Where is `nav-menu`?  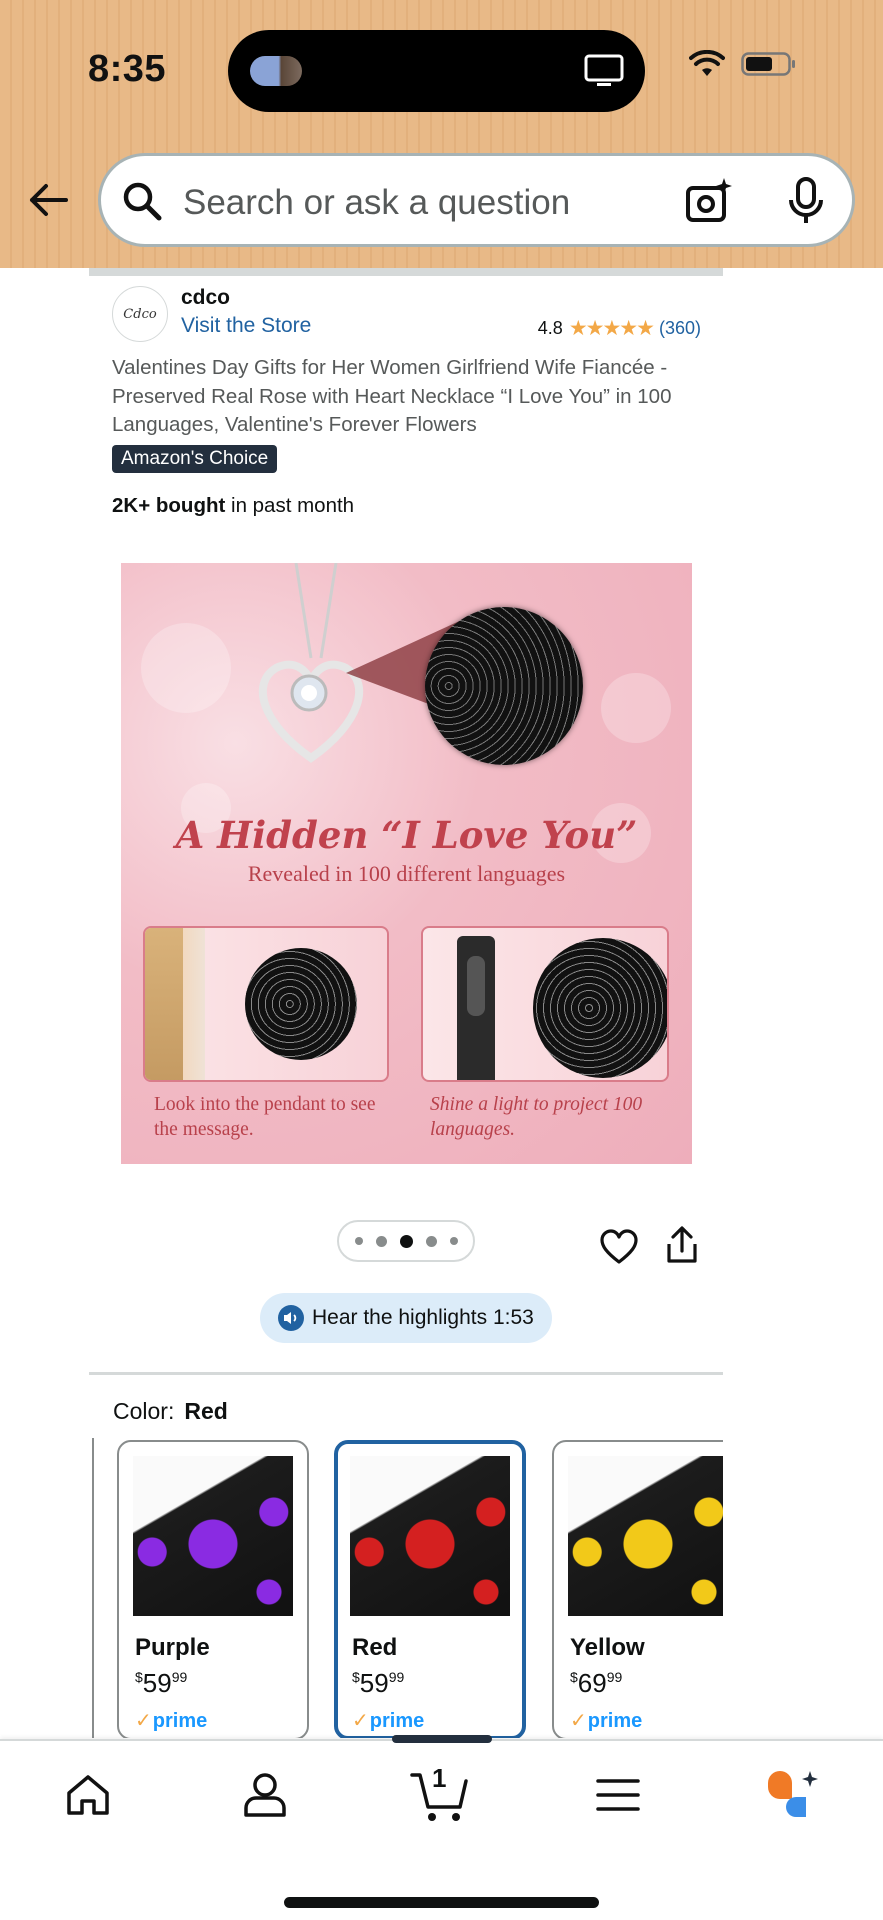 nav-menu is located at coordinates (618, 1795).